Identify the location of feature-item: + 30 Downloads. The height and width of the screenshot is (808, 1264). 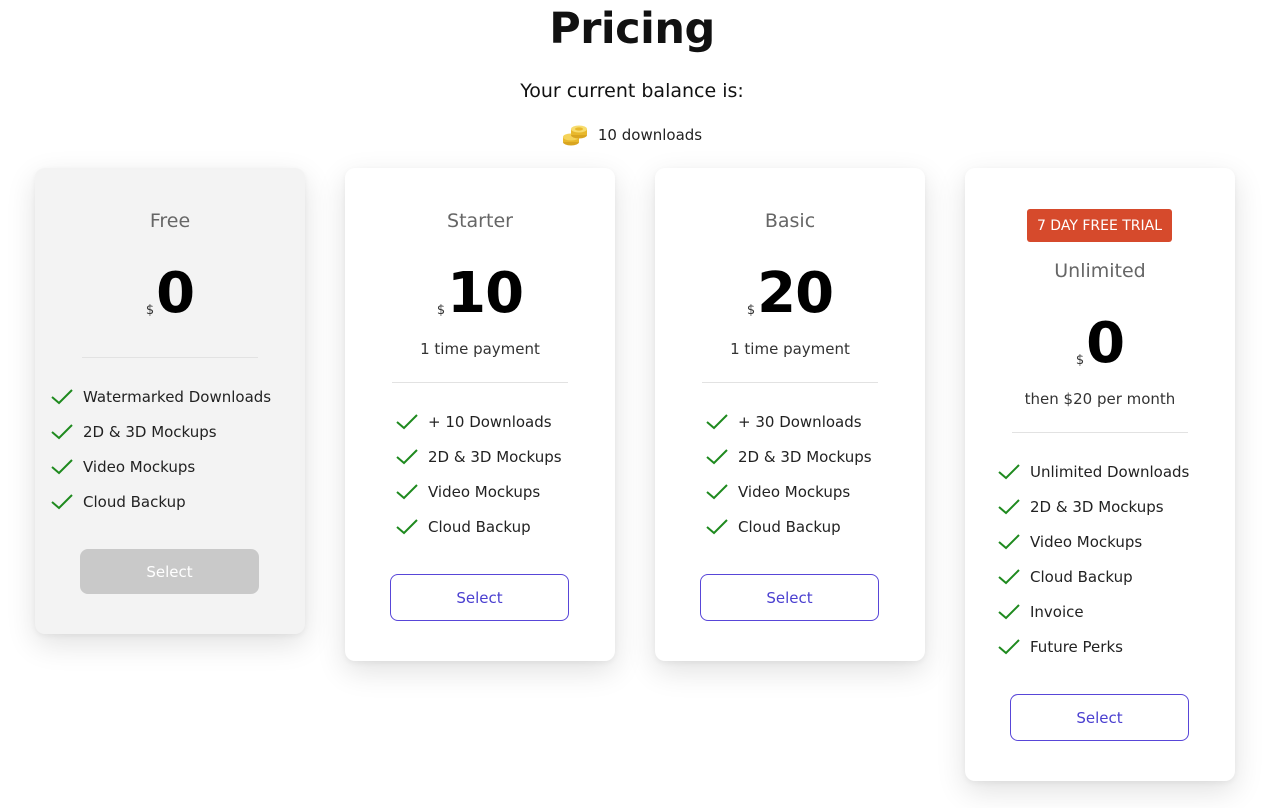
(789, 421).